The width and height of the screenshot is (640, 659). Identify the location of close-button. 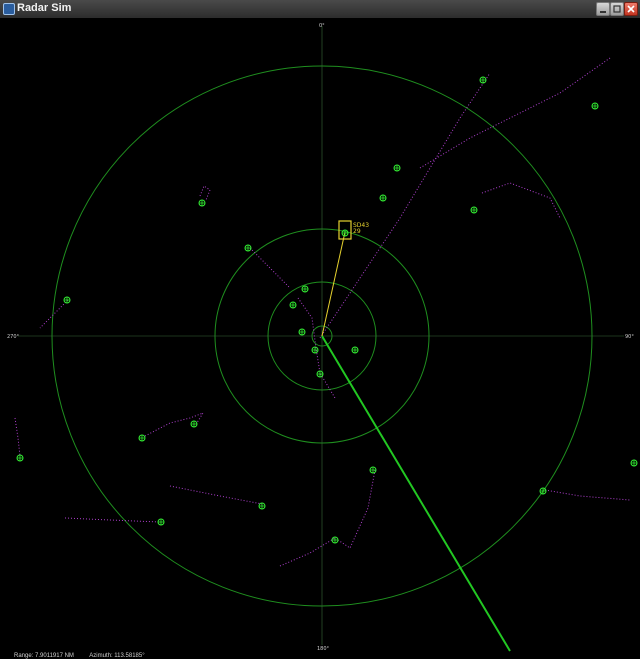
(631, 9).